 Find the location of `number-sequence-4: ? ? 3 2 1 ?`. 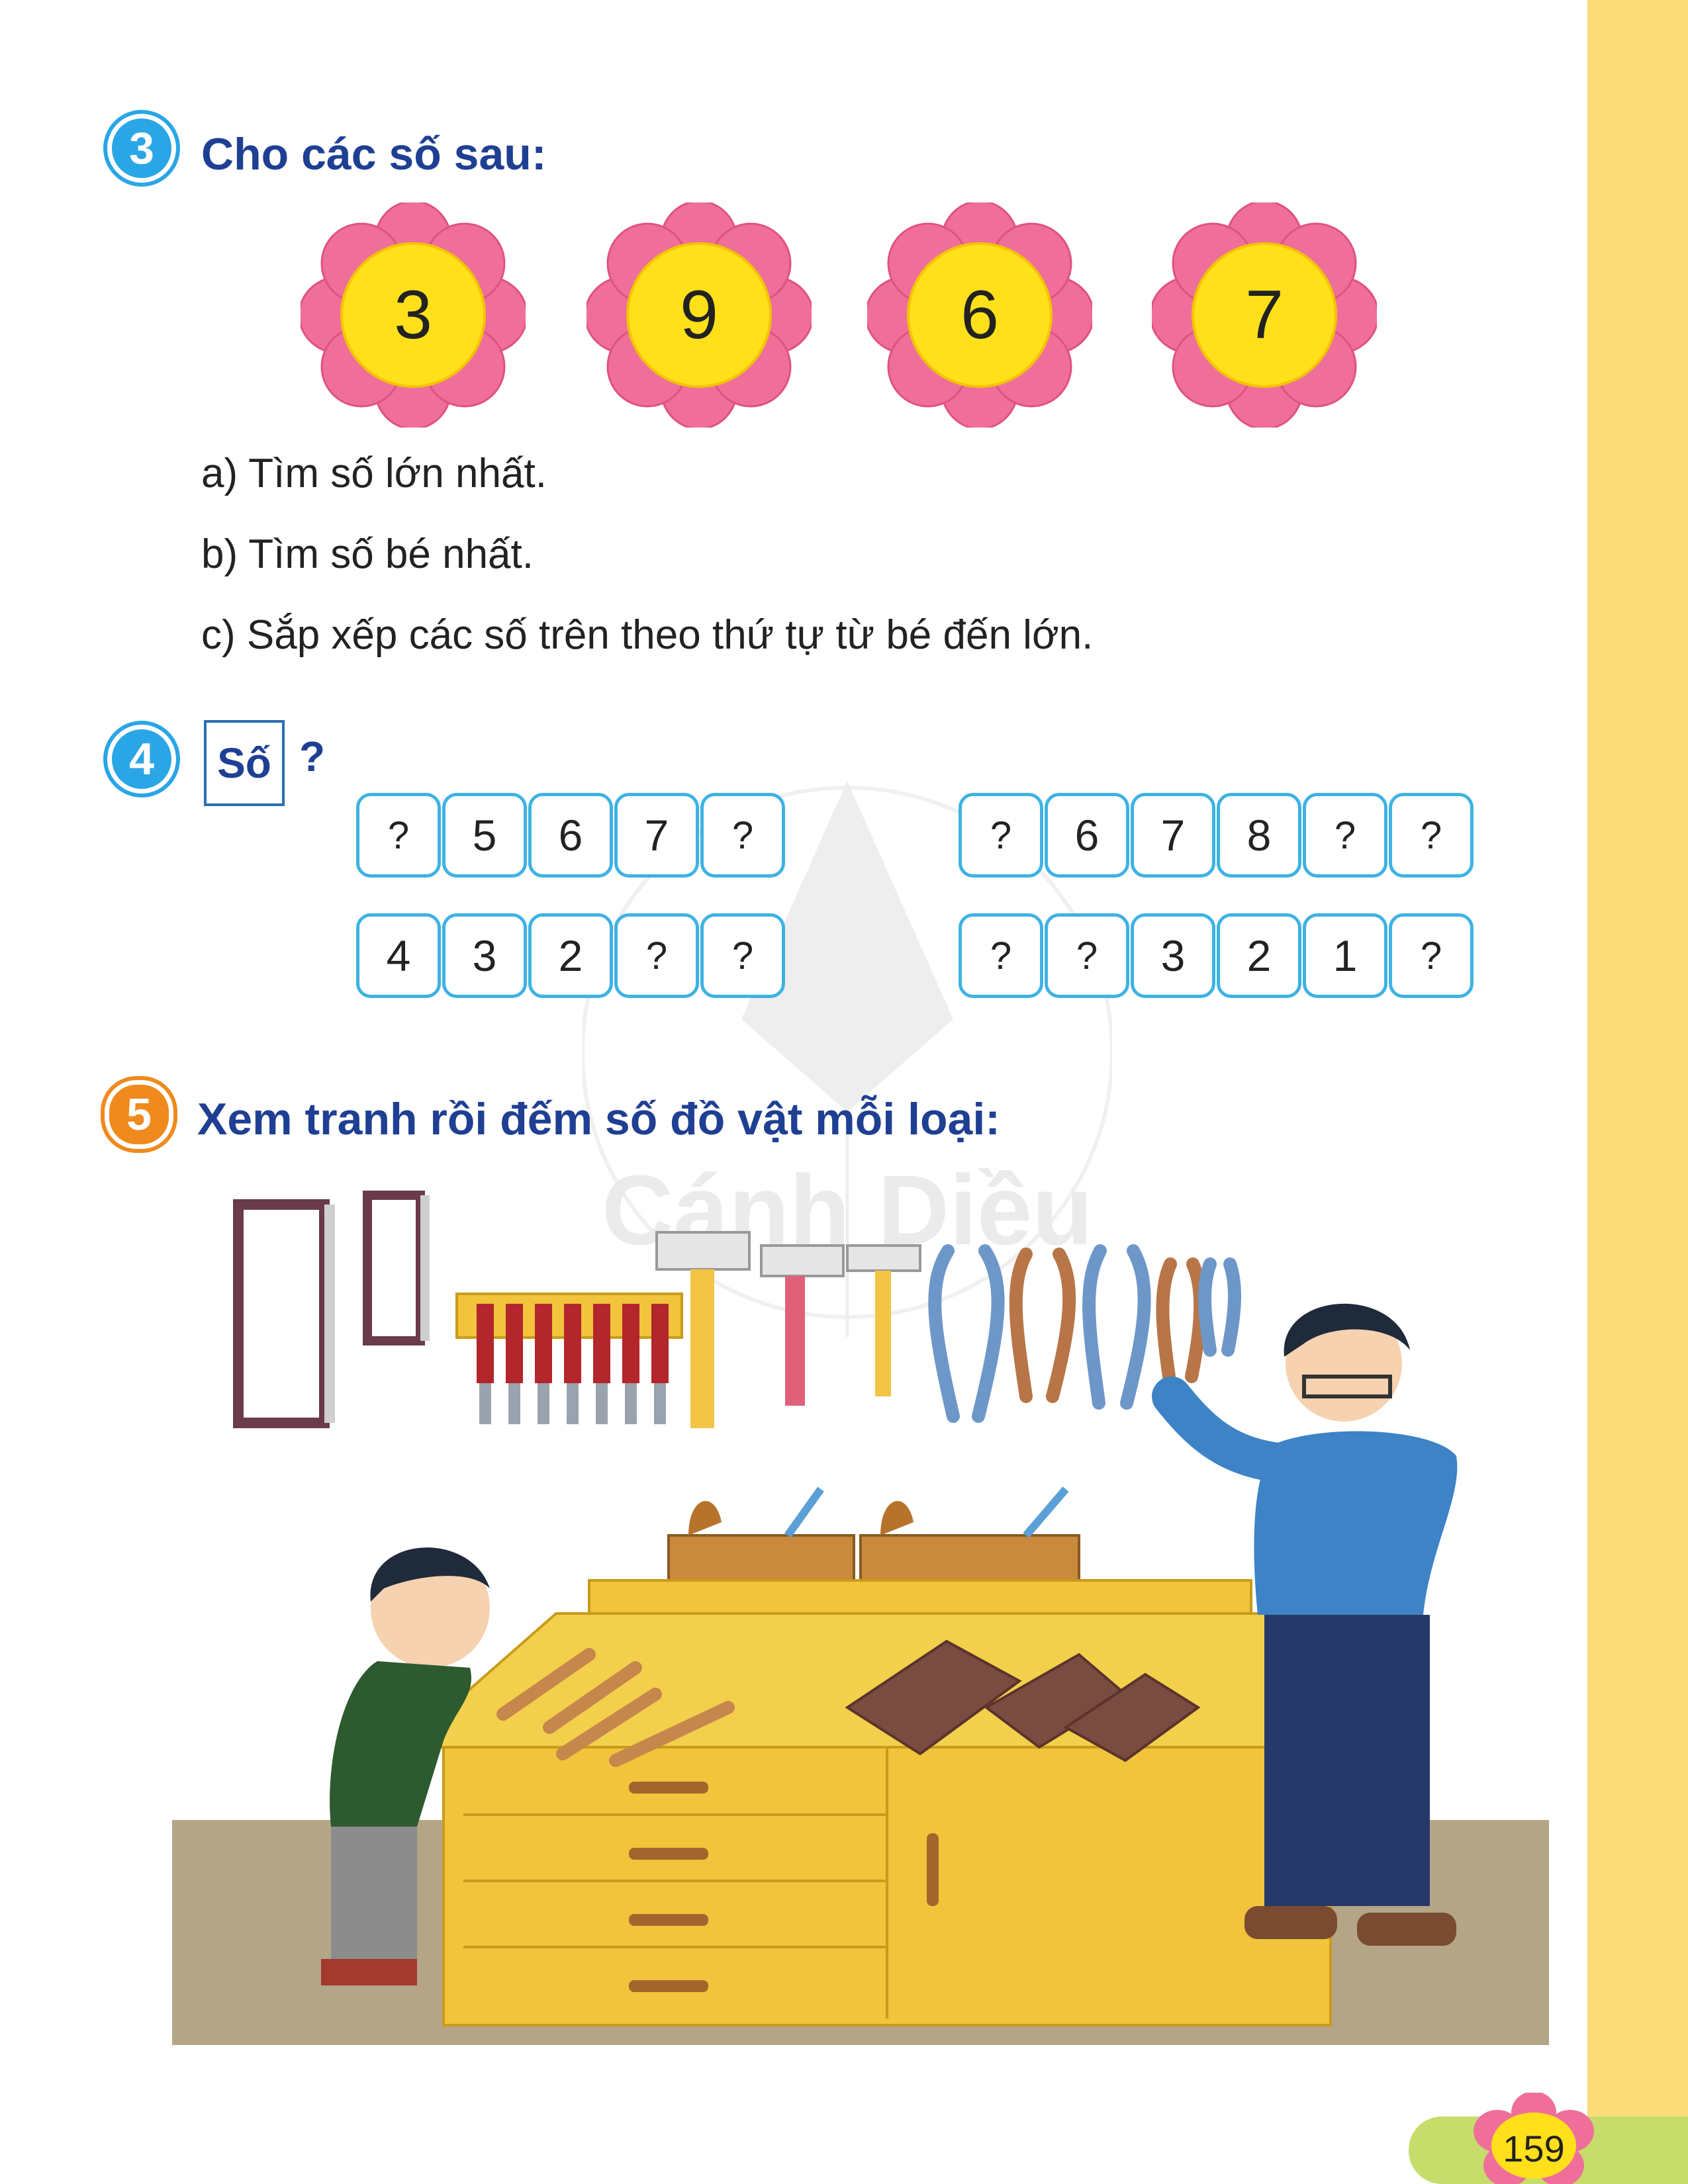

number-sequence-4: ? ? 3 2 1 ? is located at coordinates (1216, 956).